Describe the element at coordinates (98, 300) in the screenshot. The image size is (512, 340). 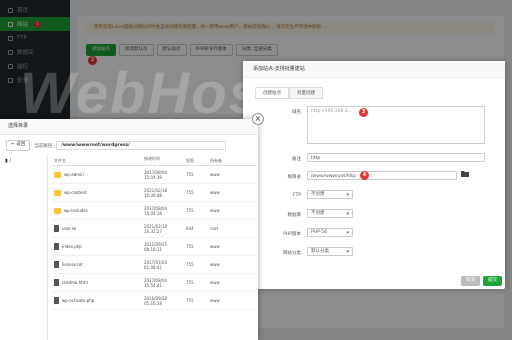
I see `file-name-cell: wp-activate.php` at that location.